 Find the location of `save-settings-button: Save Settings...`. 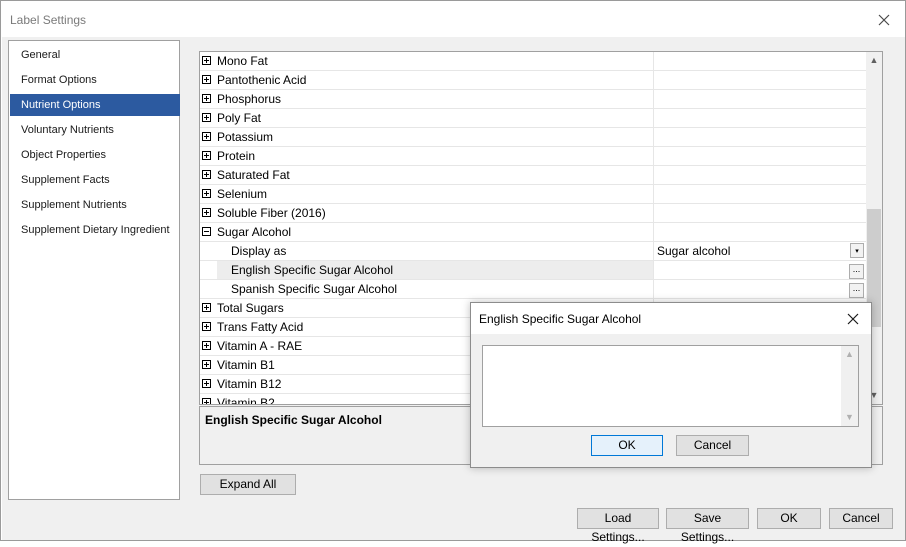

save-settings-button: Save Settings... is located at coordinates (707, 526).